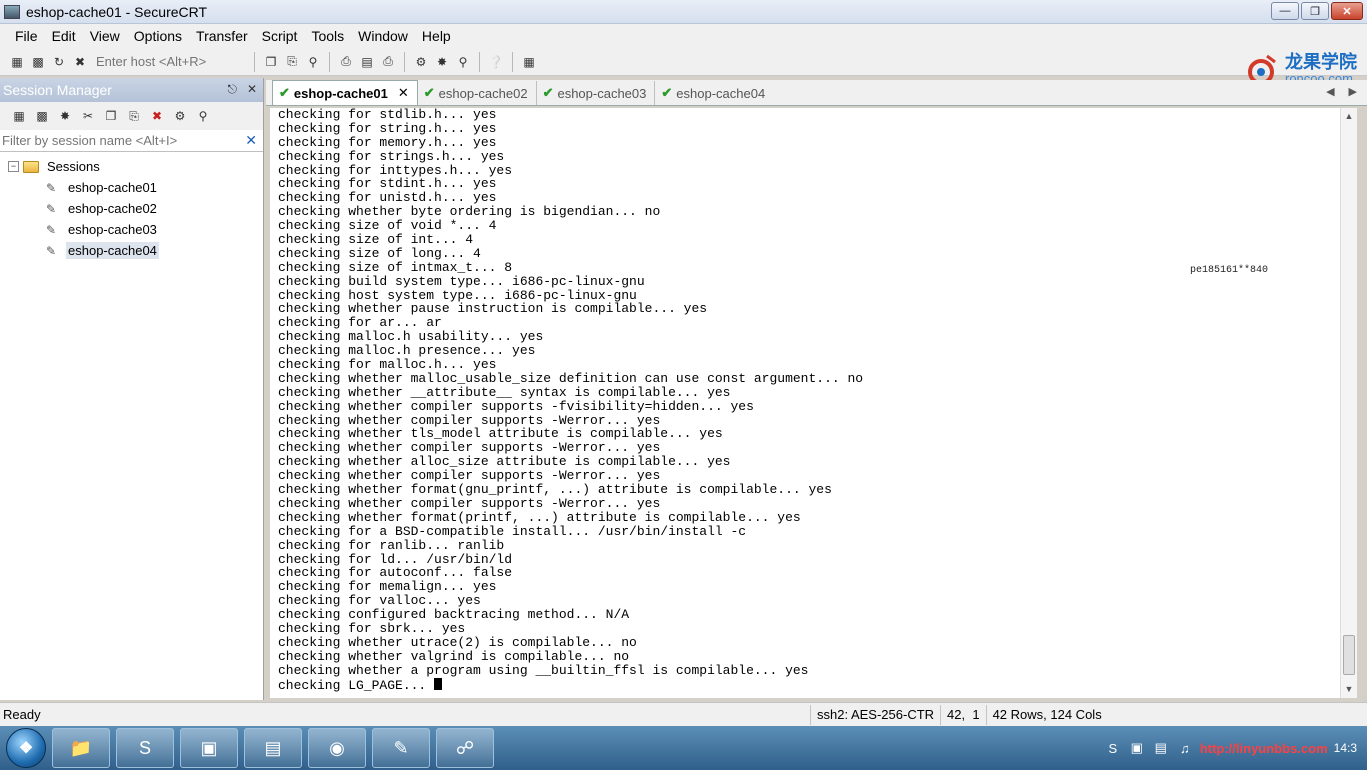 Image resolution: width=1367 pixels, height=770 pixels. I want to click on tab-eshop-cache01: ✔ eshop-cache01 ✕, so click(345, 92).